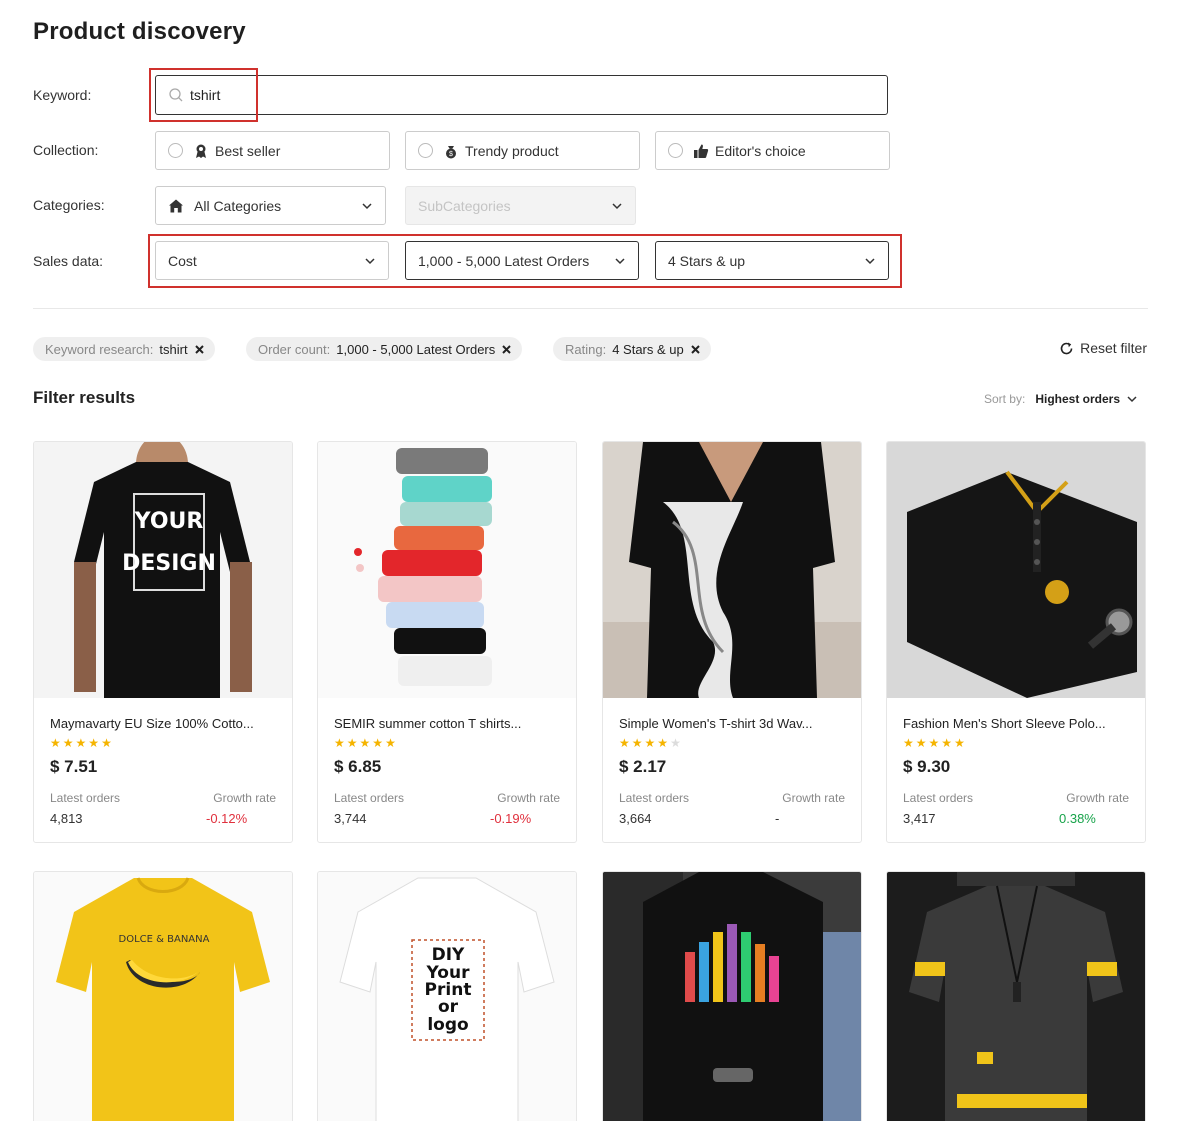 The height and width of the screenshot is (1121, 1200). Describe the element at coordinates (707, 260) in the screenshot. I see `rating-select-label: 4 Stars & up` at that location.